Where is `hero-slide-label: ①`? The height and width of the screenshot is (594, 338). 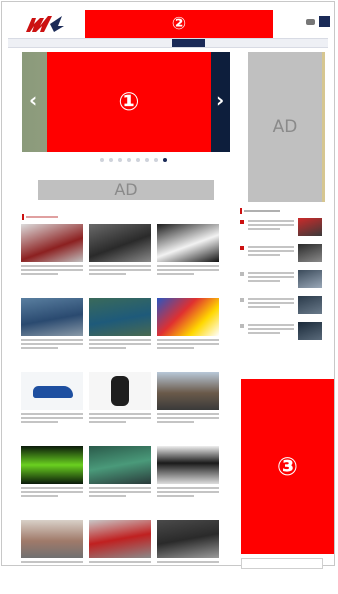
hero-slide-label: ① is located at coordinates (129, 102).